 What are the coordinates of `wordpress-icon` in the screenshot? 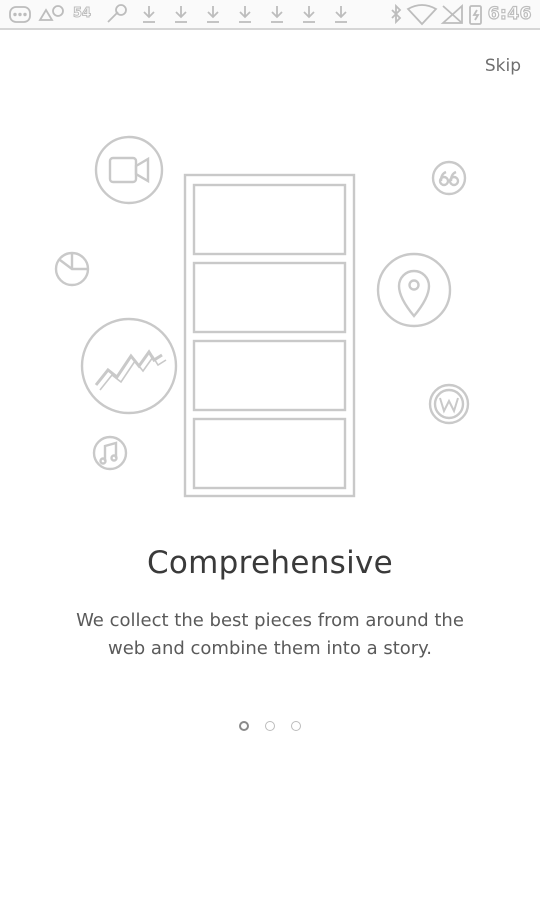 It's located at (449, 404).